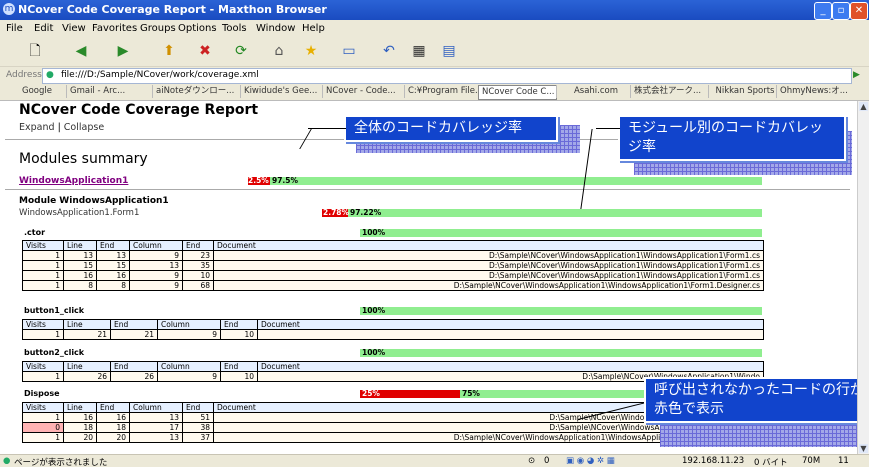 This screenshot has height=468, width=869. What do you see at coordinates (113, 245) in the screenshot?
I see `col-end: End` at bounding box center [113, 245].